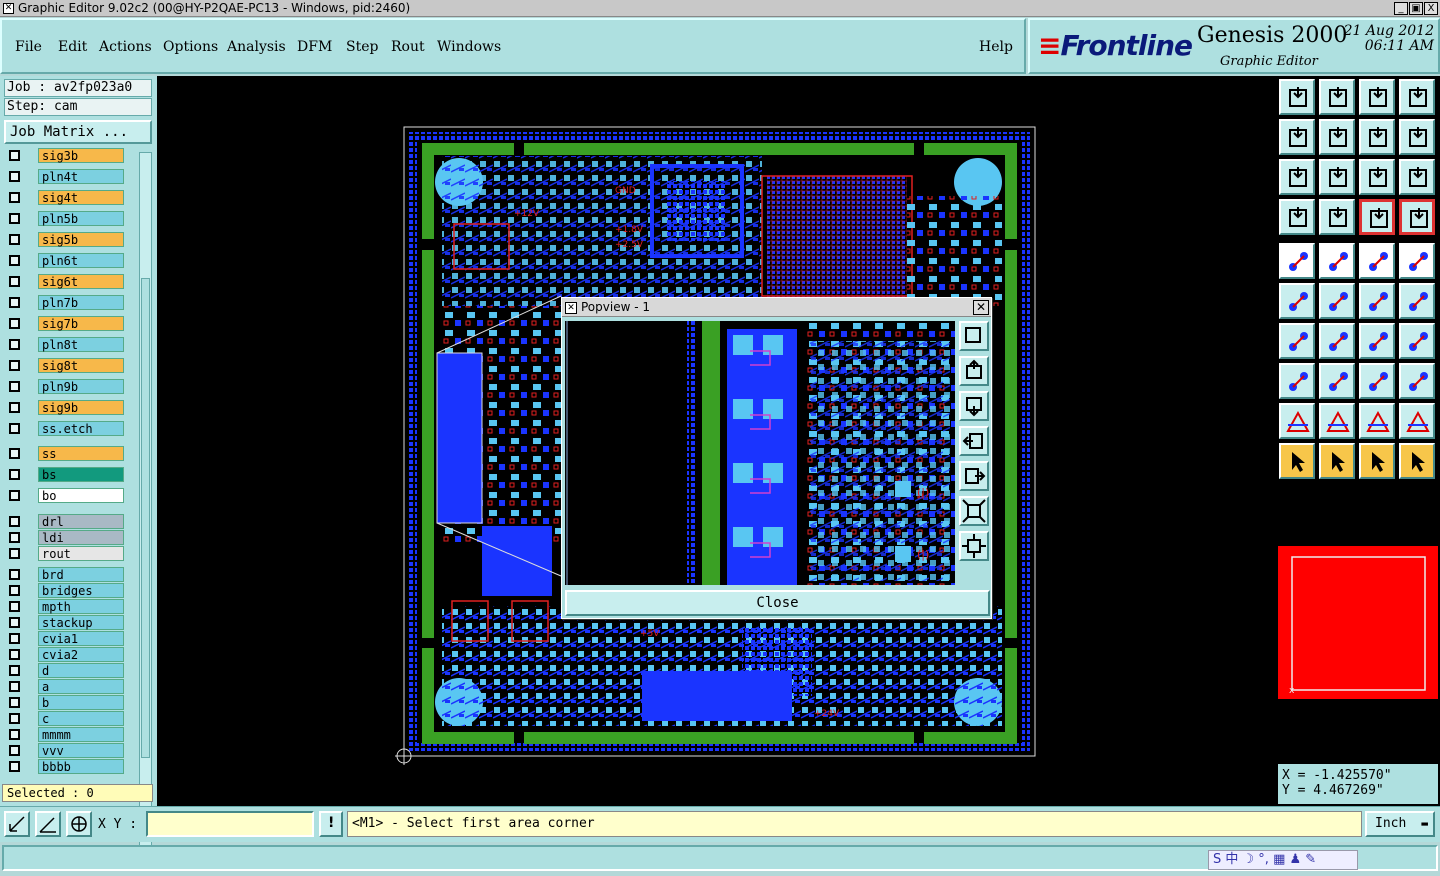 This screenshot has height=876, width=1440. Describe the element at coordinates (1400, 824) in the screenshot. I see `units-selector: Inch ▬` at that location.